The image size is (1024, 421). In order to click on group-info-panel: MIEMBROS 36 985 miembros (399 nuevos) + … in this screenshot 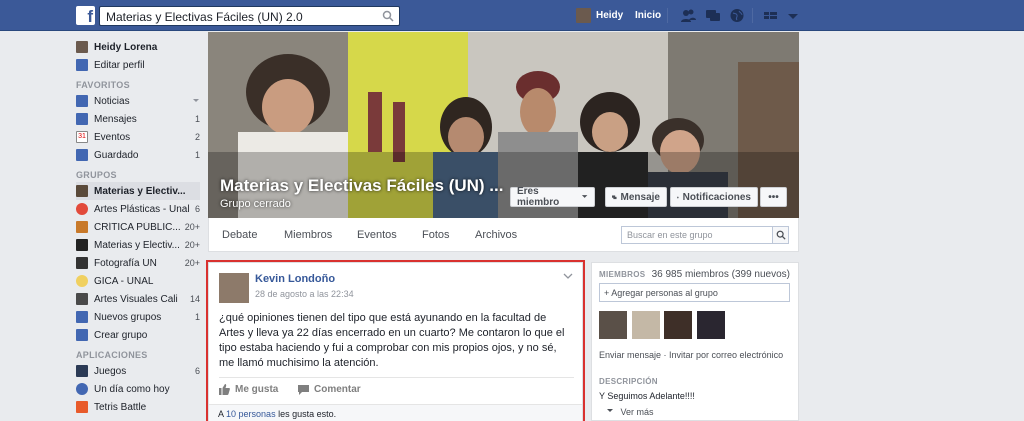, I will do `click(695, 341)`.